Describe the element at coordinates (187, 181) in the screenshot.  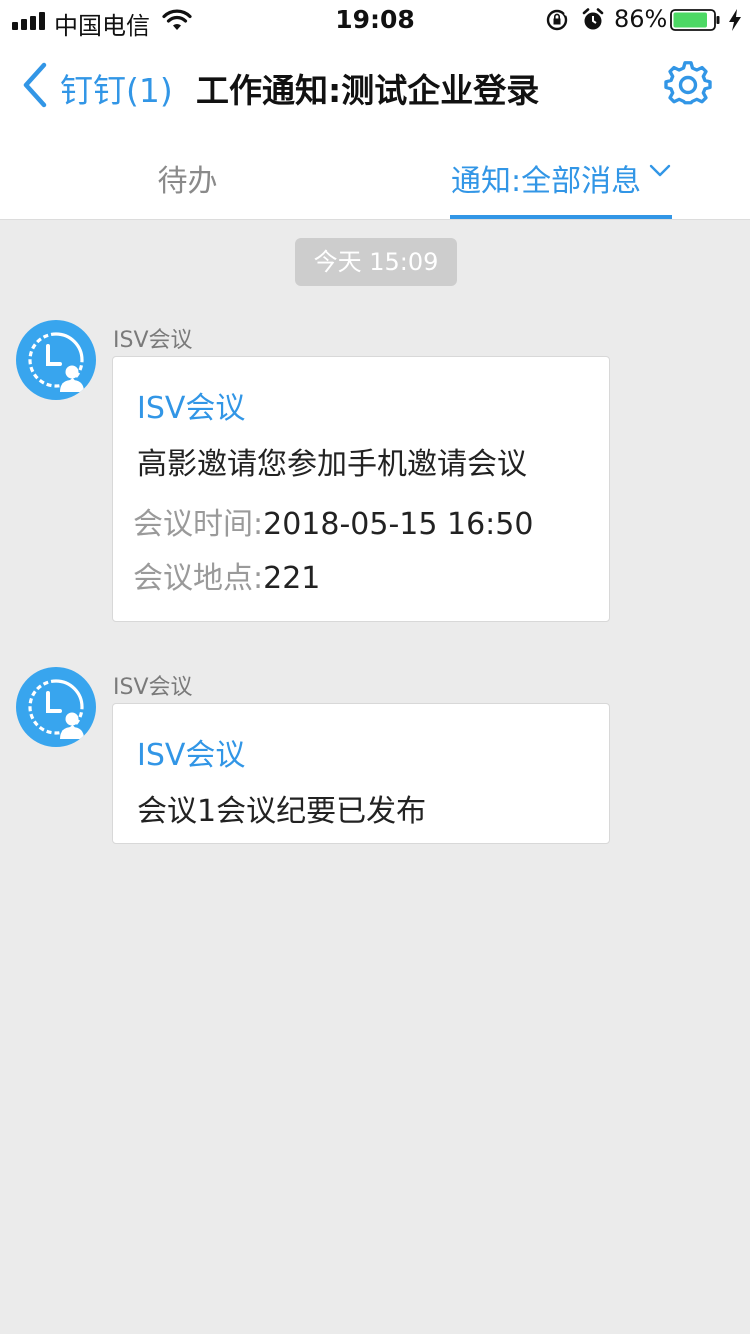
I see `tab-todo-label: 待办` at that location.